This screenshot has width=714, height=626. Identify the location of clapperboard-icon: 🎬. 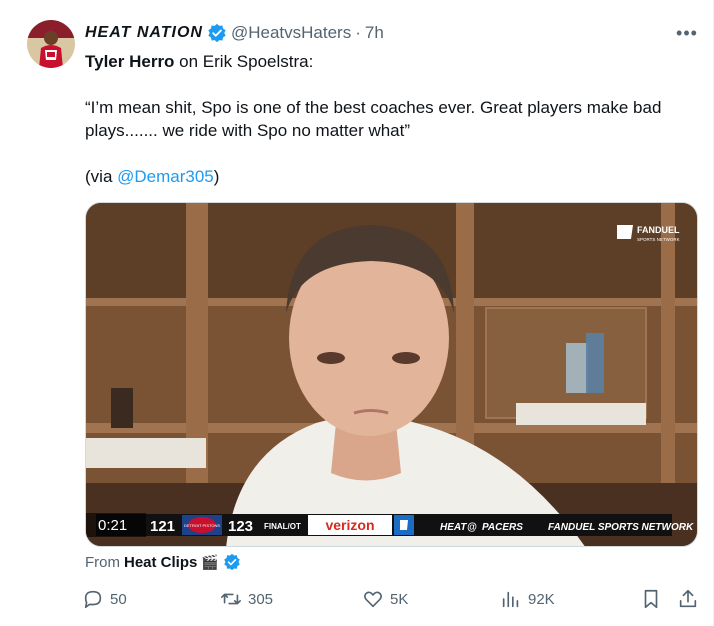
(210, 561).